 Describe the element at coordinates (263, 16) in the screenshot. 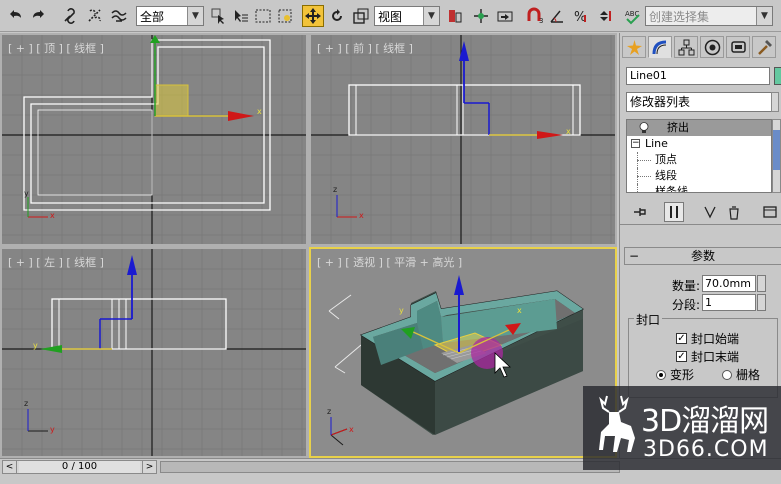

I see `rectangular-selection-button` at that location.